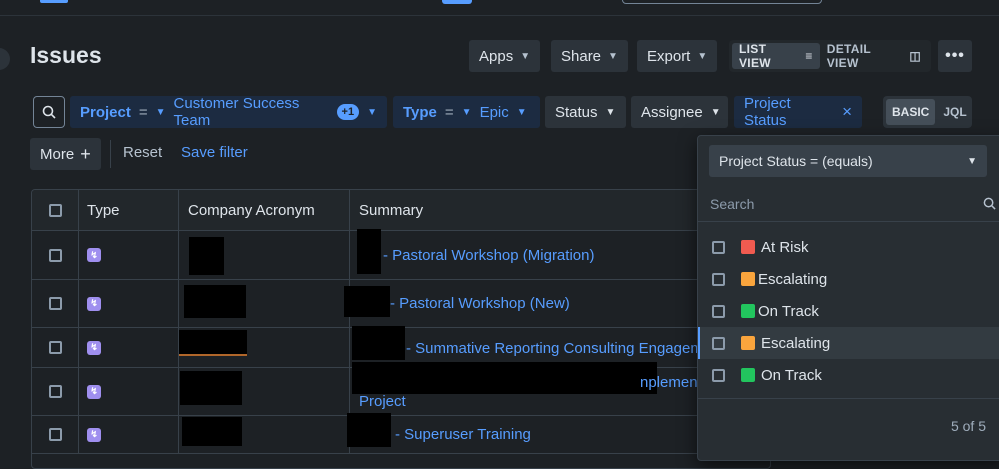  Describe the element at coordinates (955, 56) in the screenshot. I see `more-actions-button: •••` at that location.